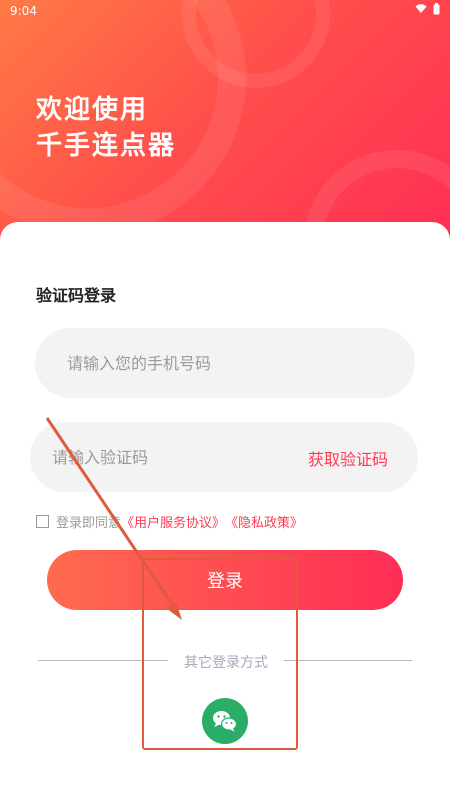 This screenshot has height=800, width=450. What do you see at coordinates (106, 128) in the screenshot?
I see `welcome-heading: 欢迎使用 千手连点器` at bounding box center [106, 128].